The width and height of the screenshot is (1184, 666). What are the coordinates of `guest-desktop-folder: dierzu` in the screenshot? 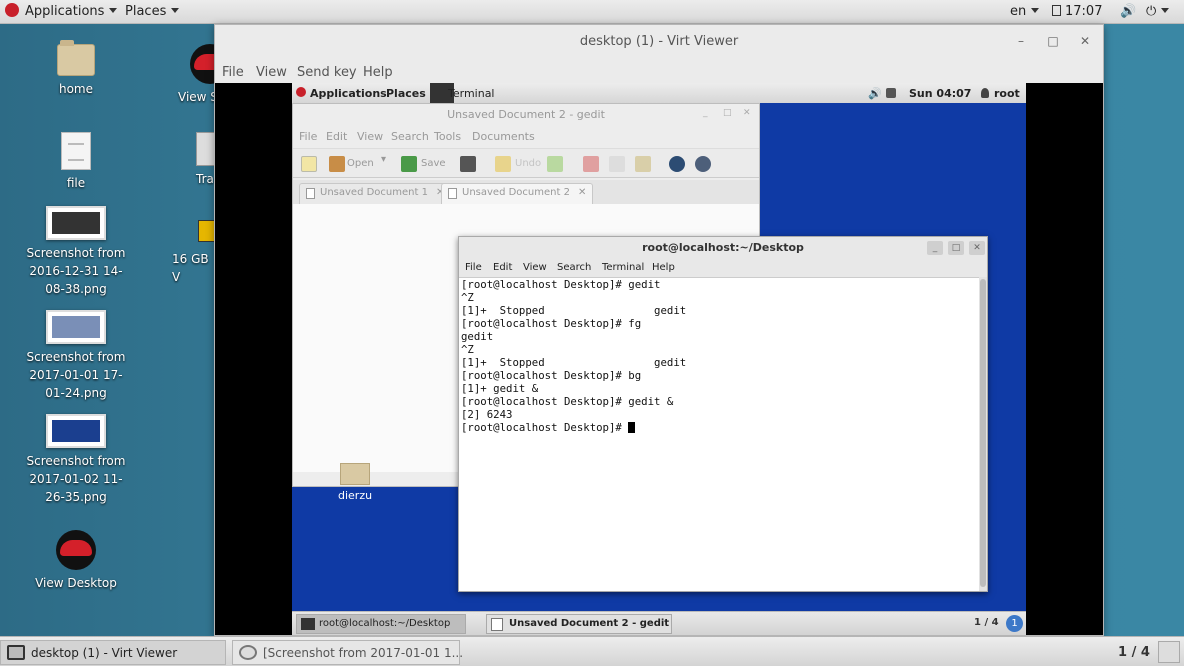 It's located at (355, 482).